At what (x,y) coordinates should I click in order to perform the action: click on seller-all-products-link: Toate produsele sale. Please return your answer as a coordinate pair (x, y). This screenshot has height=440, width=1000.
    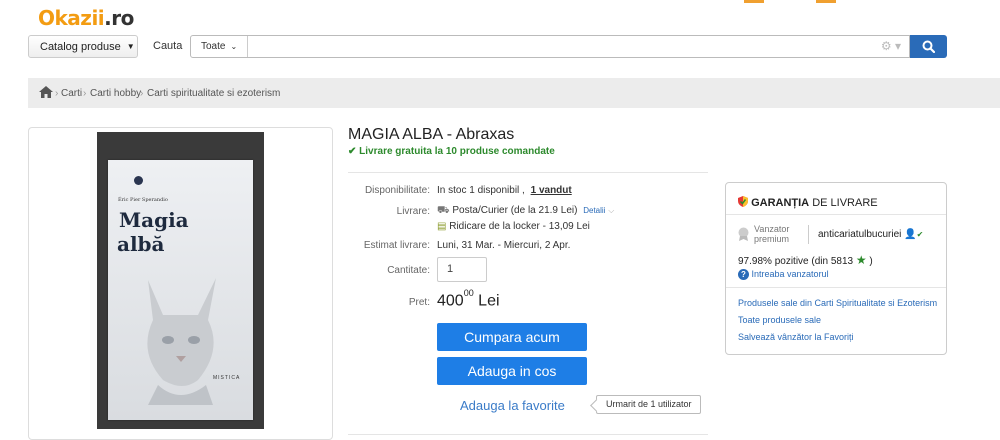
    Looking at the image, I should click on (779, 320).